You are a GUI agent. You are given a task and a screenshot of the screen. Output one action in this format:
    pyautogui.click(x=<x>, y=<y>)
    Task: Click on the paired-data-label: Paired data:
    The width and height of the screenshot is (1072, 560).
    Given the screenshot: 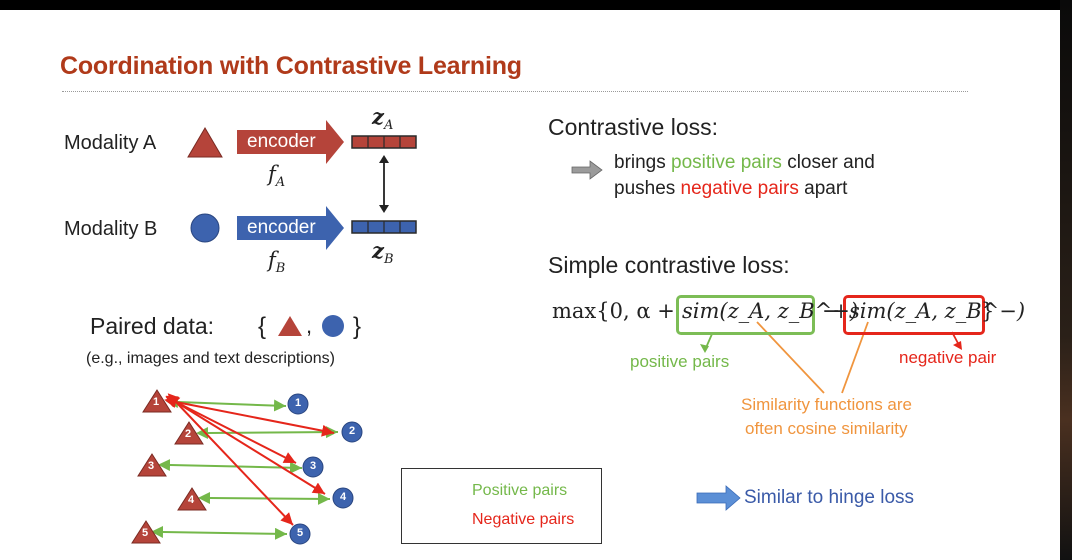 What is the action you would take?
    pyautogui.click(x=152, y=326)
    